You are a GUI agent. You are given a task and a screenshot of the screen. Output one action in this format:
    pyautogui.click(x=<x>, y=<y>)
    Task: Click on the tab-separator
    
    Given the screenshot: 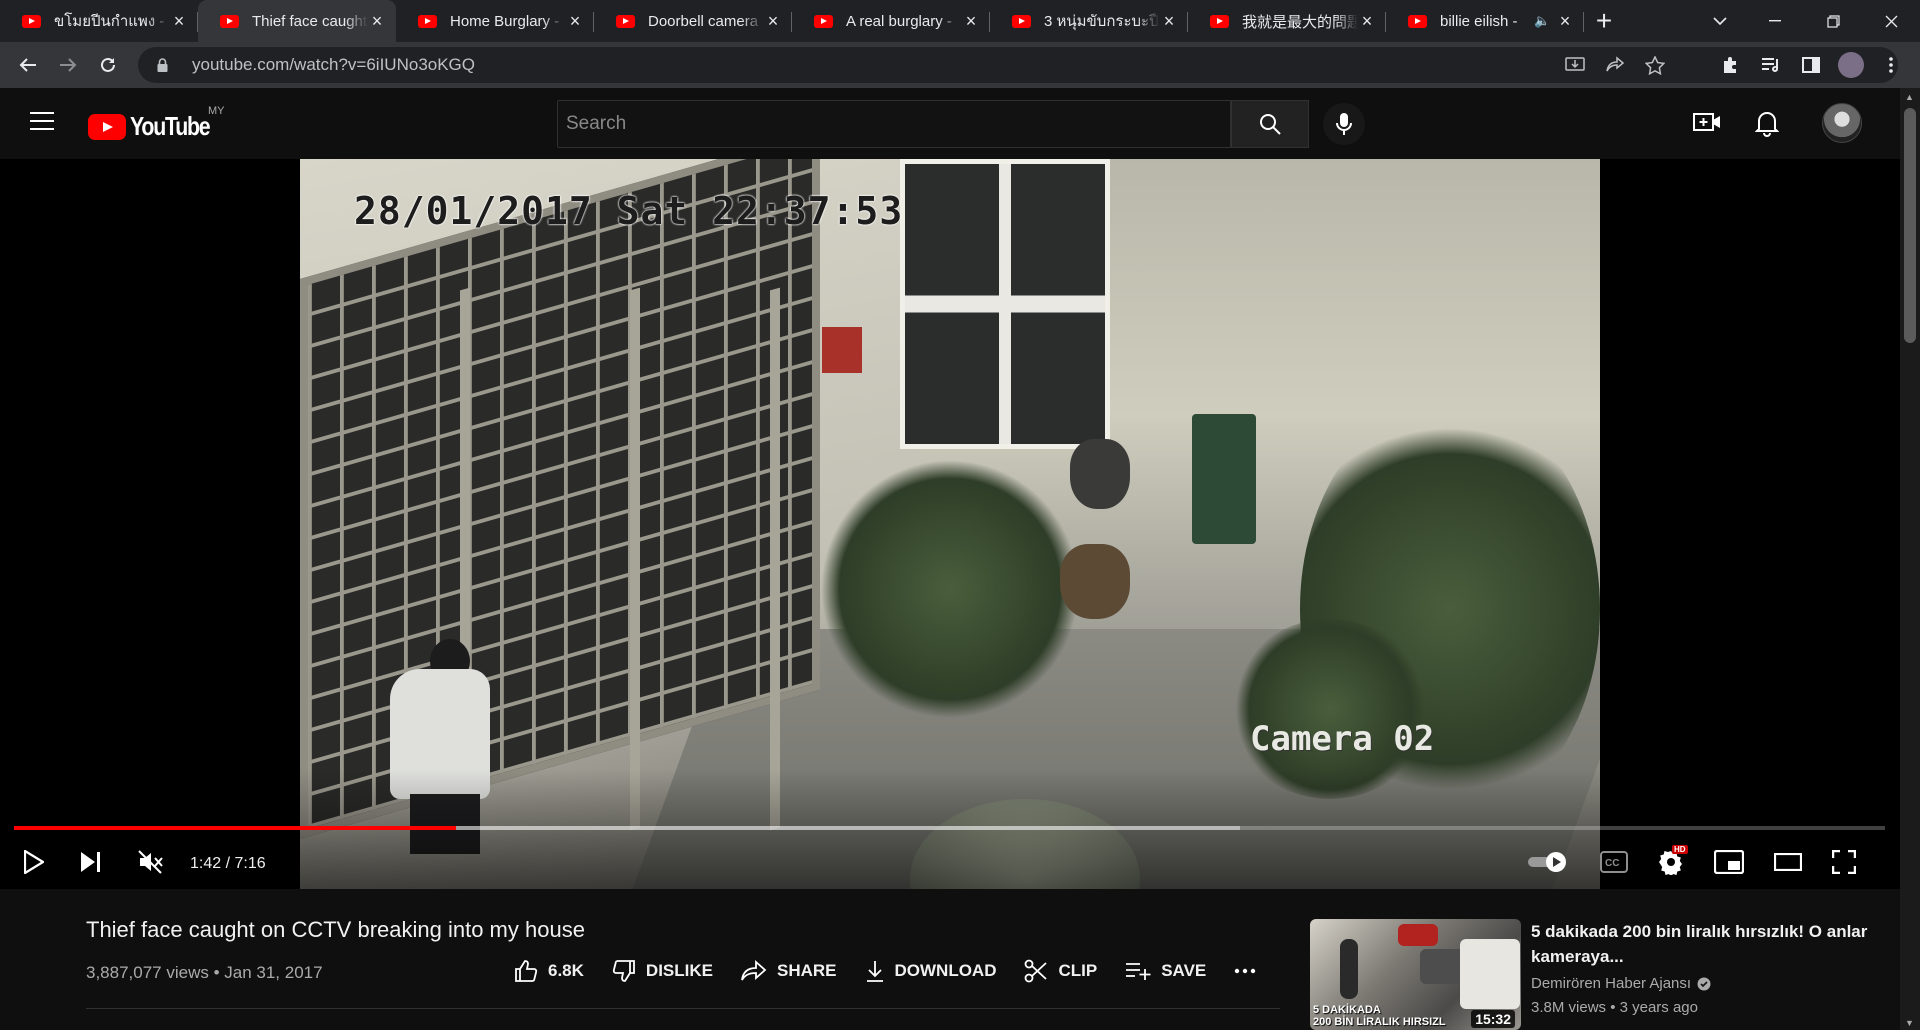 What is the action you would take?
    pyautogui.click(x=1583, y=22)
    